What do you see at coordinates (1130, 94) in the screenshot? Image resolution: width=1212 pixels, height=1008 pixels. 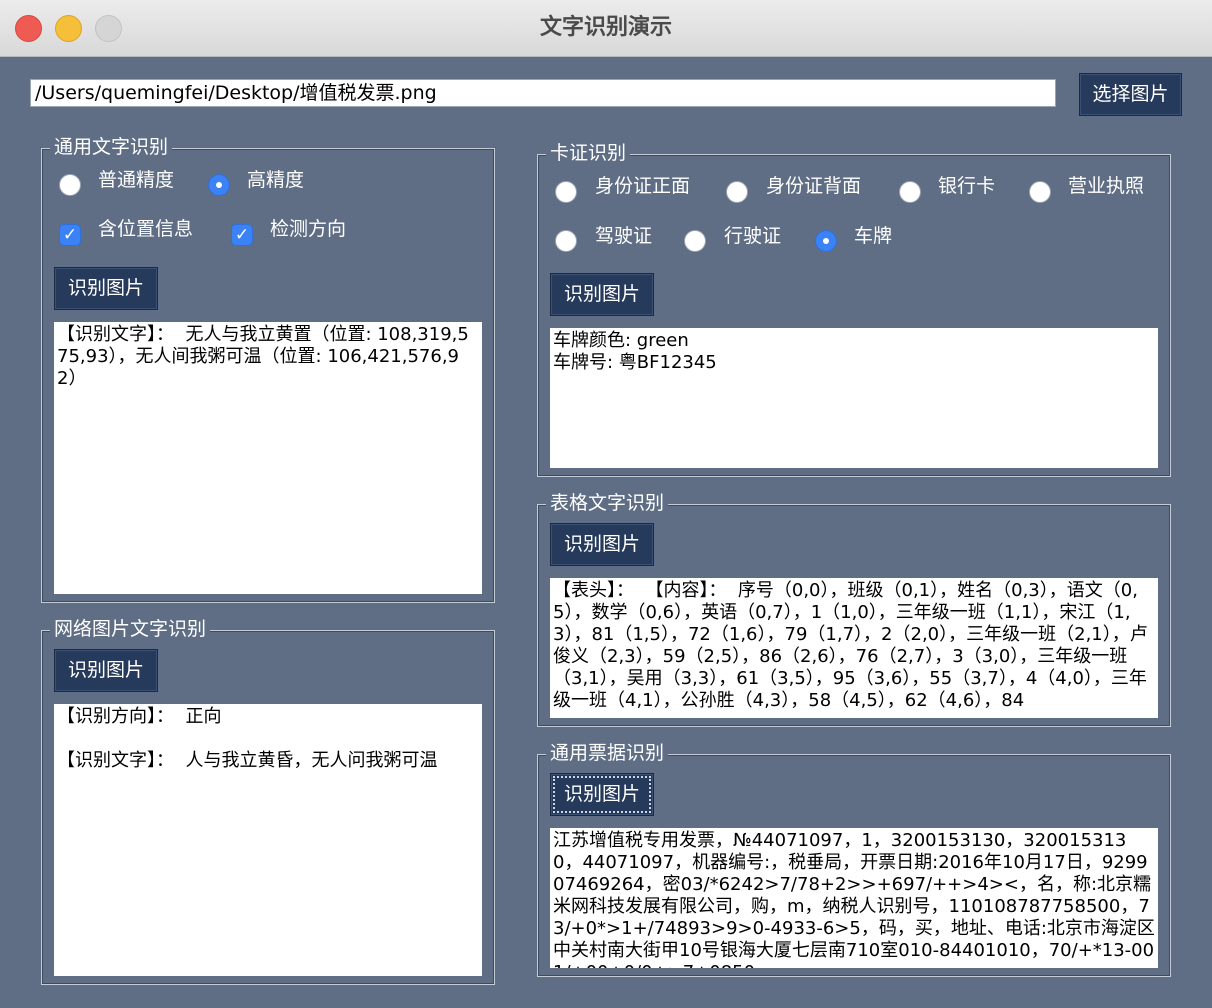 I see `select-image-button: 选择图片` at bounding box center [1130, 94].